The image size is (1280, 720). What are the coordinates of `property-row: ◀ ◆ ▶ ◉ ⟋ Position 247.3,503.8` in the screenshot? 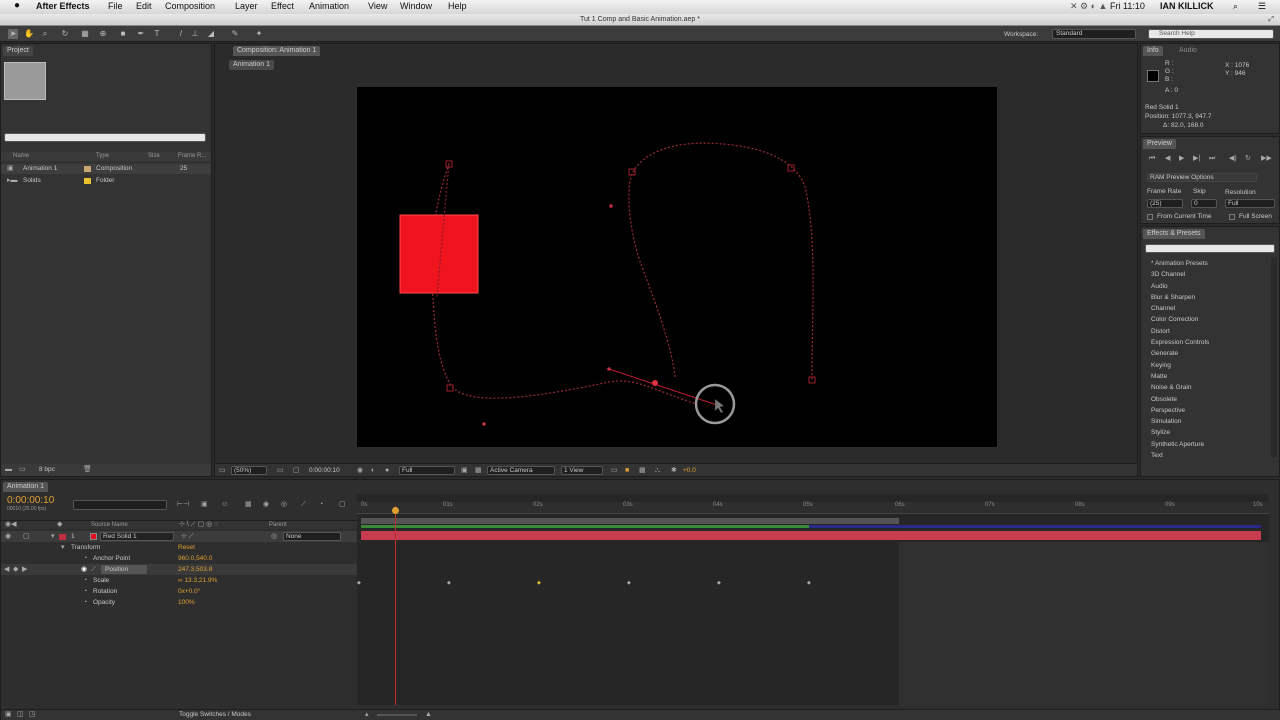 It's located at (179, 569).